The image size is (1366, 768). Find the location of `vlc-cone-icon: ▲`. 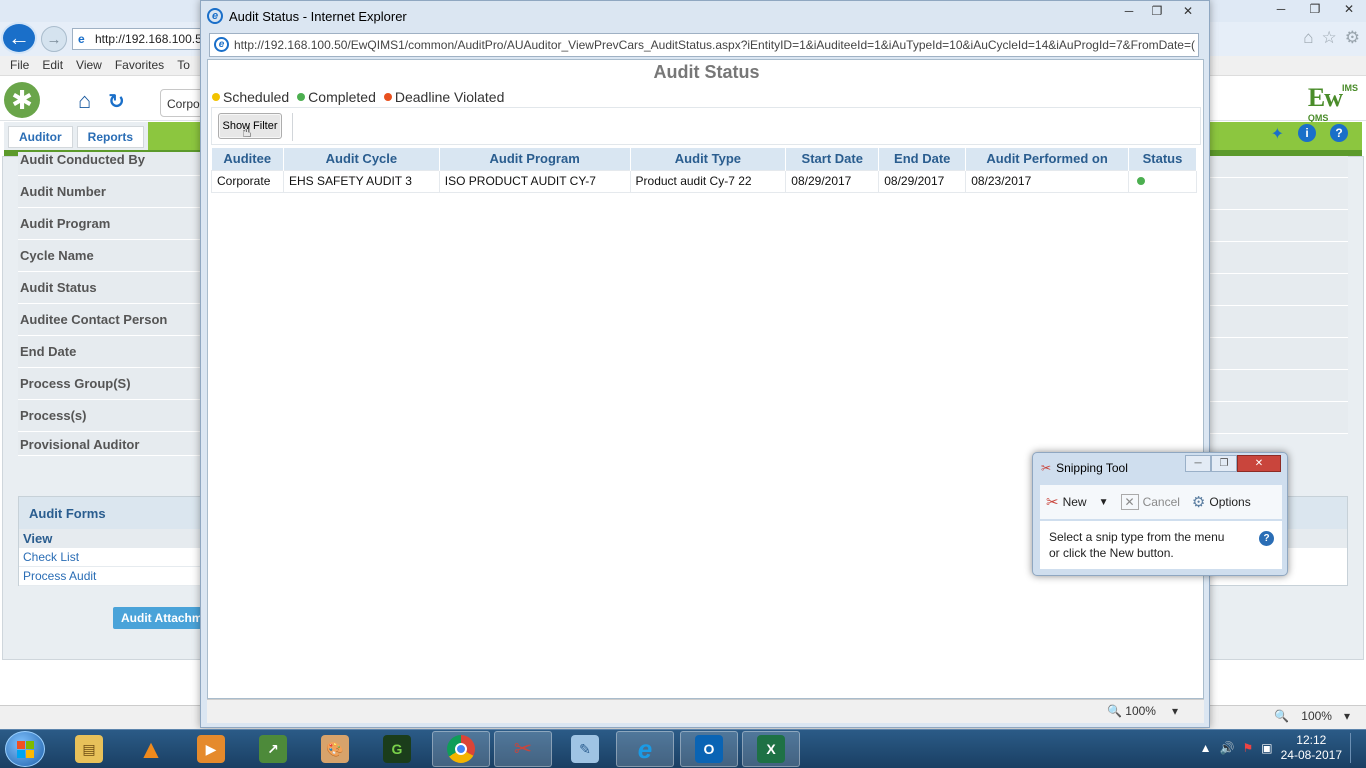

vlc-cone-icon: ▲ is located at coordinates (151, 748).